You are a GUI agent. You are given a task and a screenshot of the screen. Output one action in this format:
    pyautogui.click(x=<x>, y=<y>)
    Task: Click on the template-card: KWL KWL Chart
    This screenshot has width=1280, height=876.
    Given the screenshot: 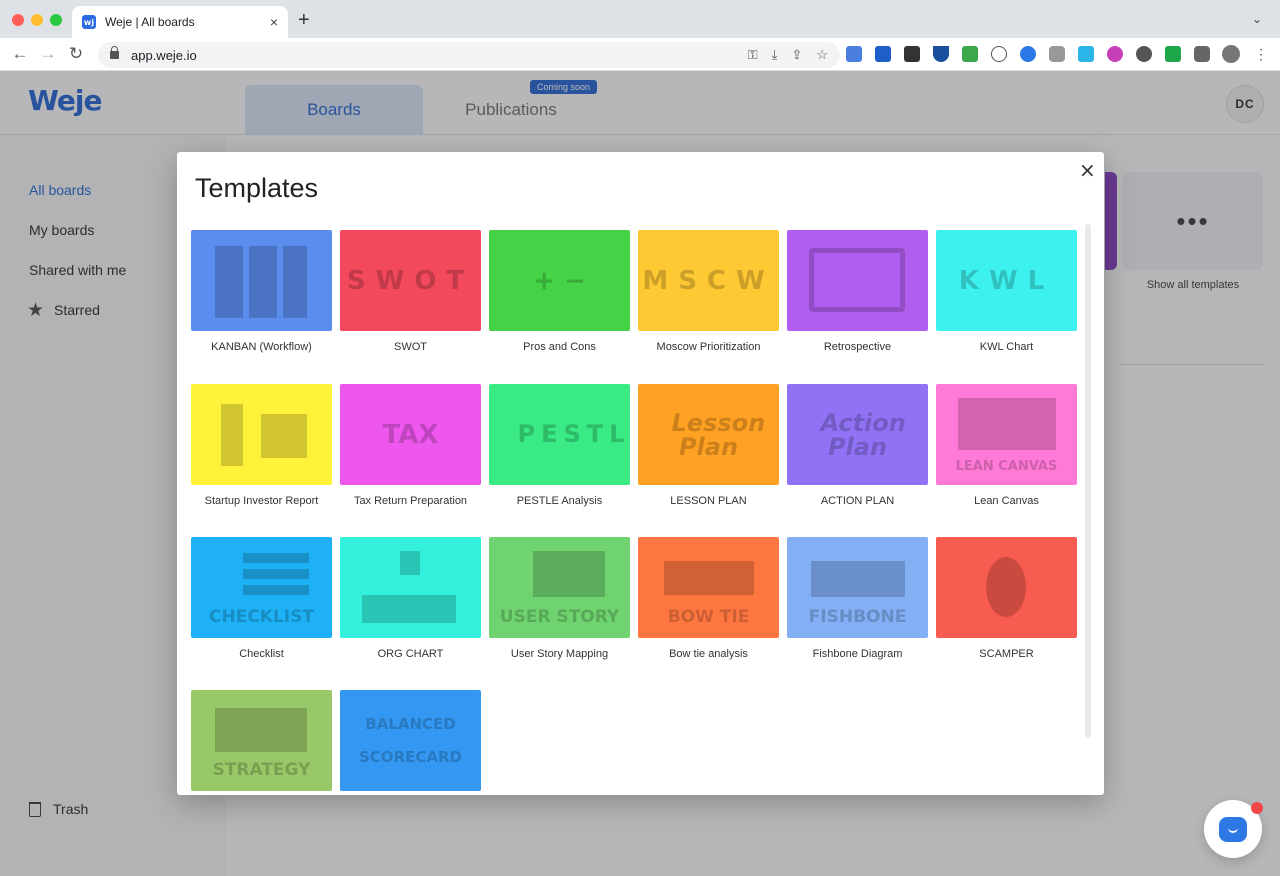 What is the action you would take?
    pyautogui.click(x=1006, y=291)
    